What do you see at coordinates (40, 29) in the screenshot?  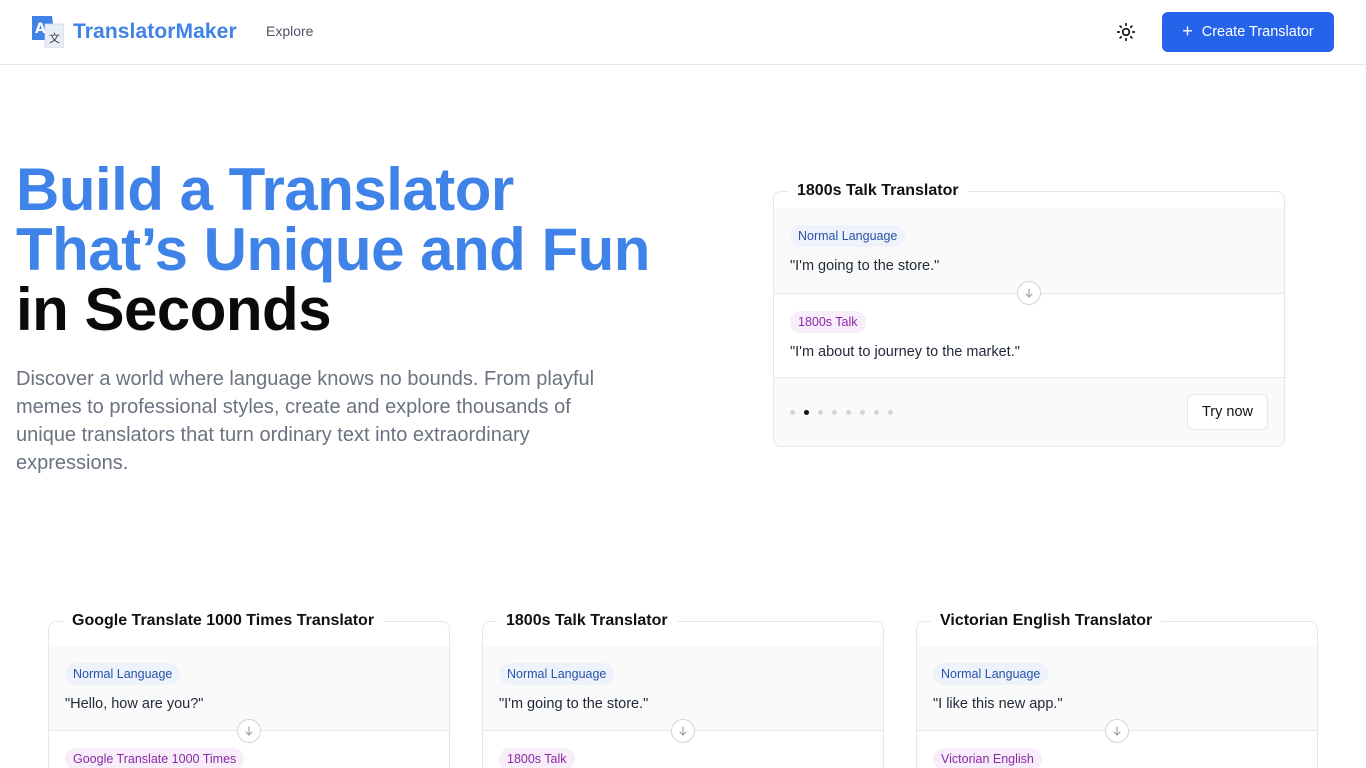 I see `svg-text: A` at bounding box center [40, 29].